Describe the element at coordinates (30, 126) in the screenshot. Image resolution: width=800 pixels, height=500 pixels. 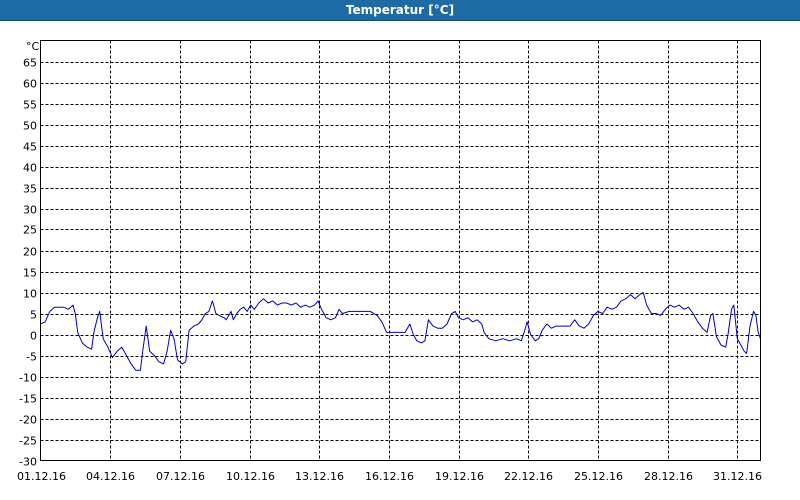
I see `y-tick-label: 50` at that location.